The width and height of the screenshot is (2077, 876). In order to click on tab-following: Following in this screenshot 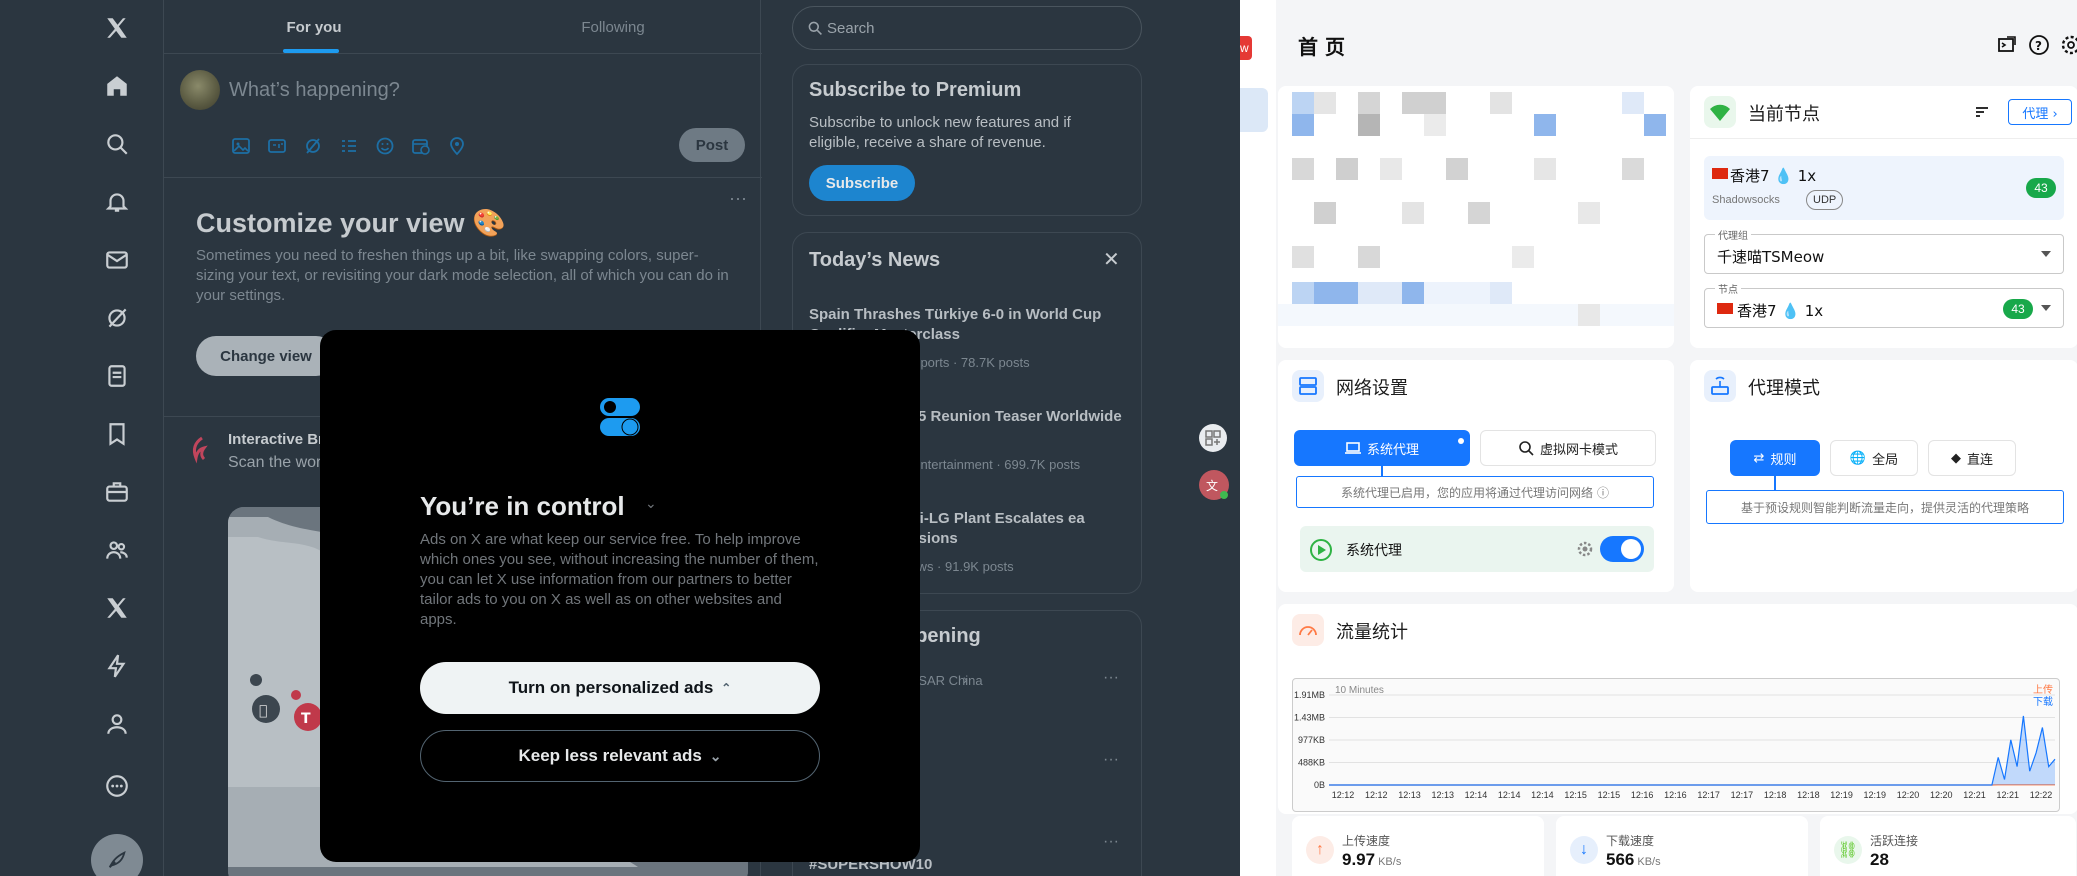, I will do `click(613, 27)`.